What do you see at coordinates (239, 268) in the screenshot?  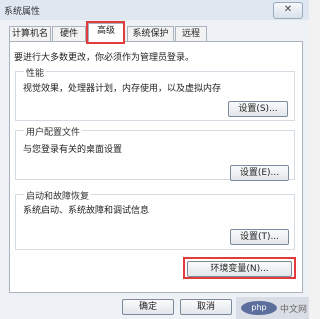 I see `environment-variables-highlight` at bounding box center [239, 268].